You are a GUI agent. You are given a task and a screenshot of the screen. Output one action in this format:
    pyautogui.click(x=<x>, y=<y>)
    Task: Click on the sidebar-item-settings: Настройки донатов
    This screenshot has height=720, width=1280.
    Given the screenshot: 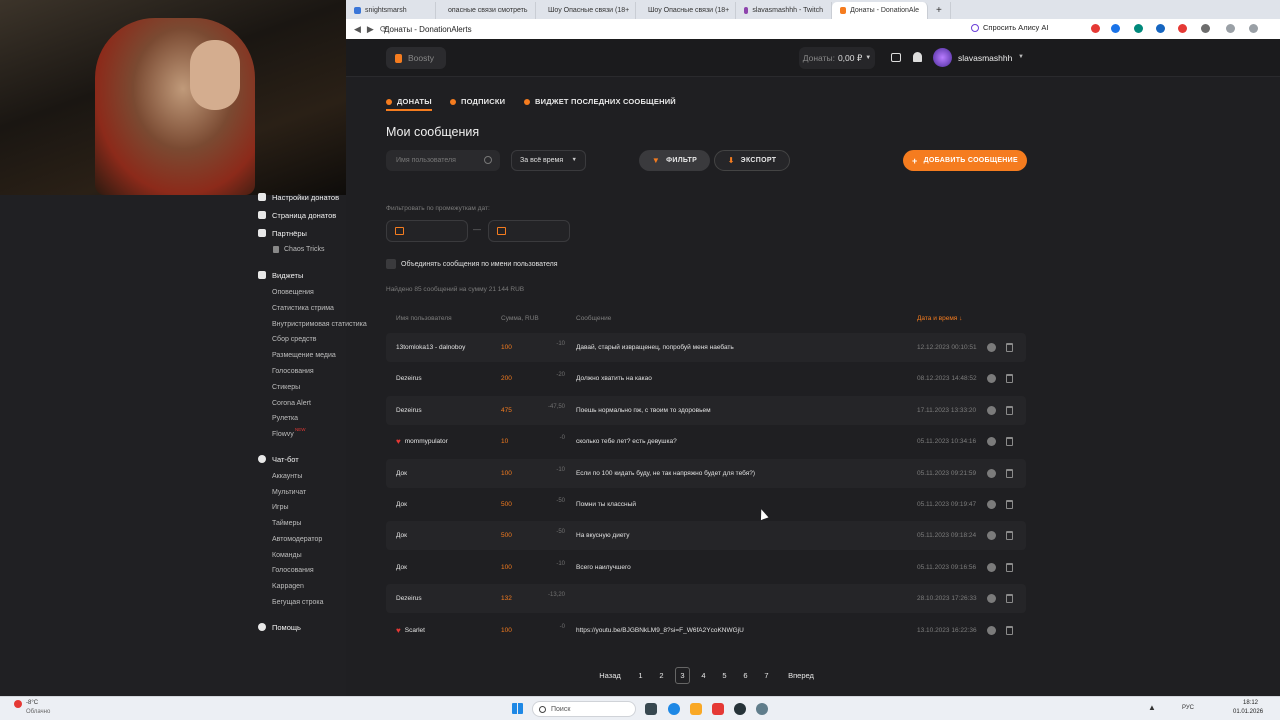 What is the action you would take?
    pyautogui.click(x=305, y=197)
    